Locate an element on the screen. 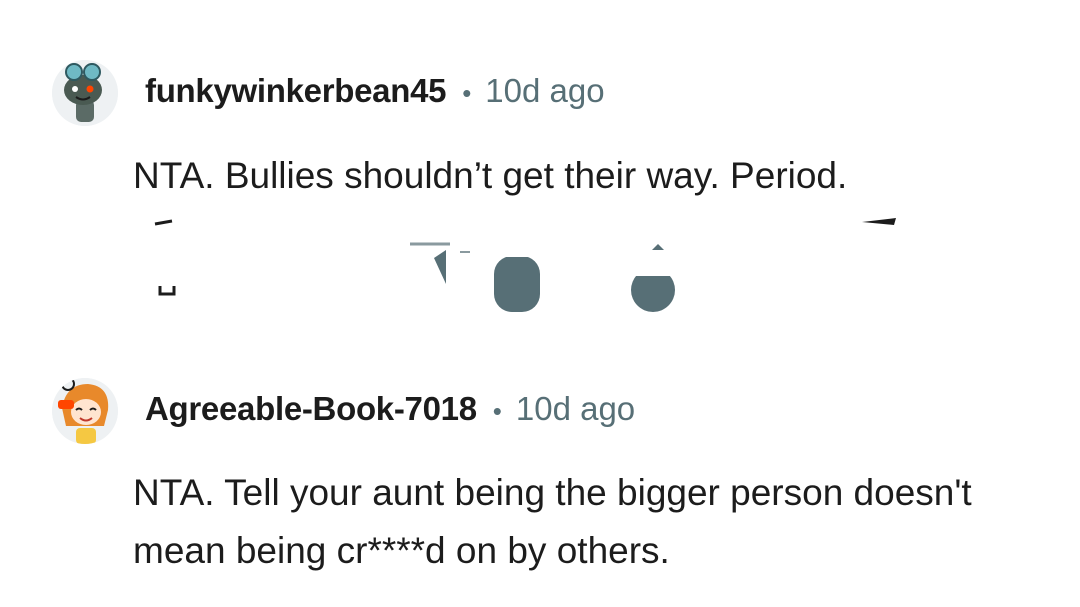 The height and width of the screenshot is (607, 1080). snoo-orange-hair-avatar-icon is located at coordinates (85, 411).